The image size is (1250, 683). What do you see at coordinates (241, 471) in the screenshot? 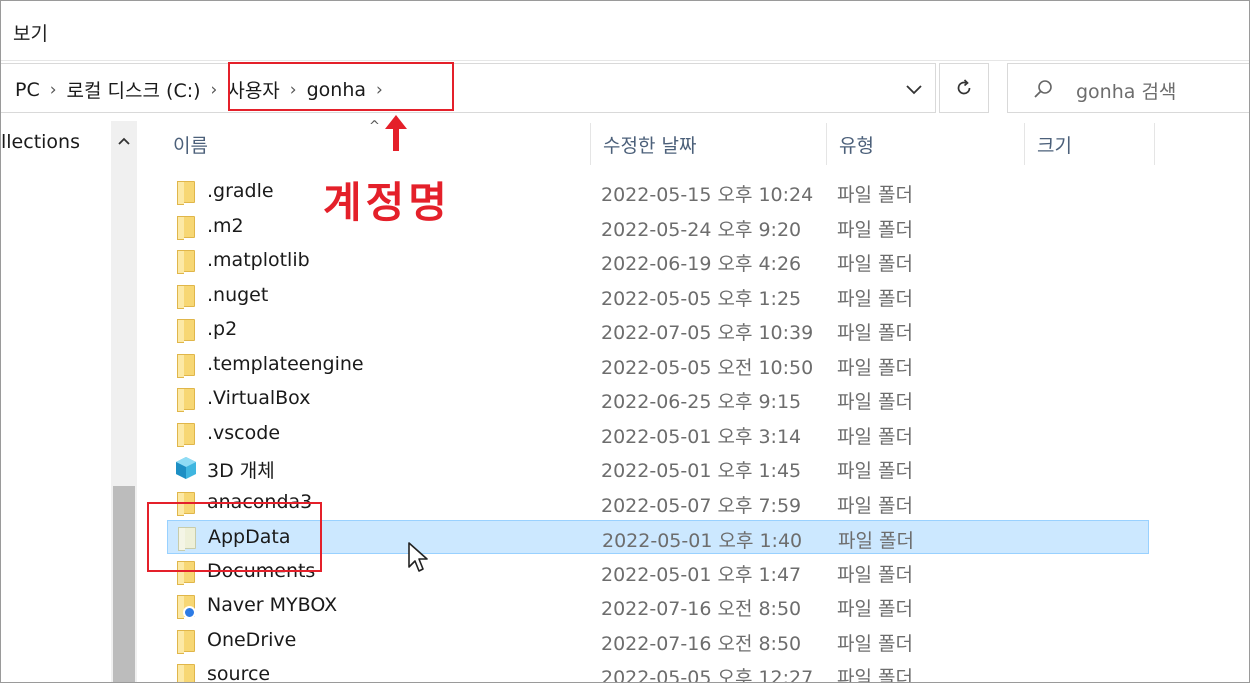
I see `file-name: 3D 개체` at bounding box center [241, 471].